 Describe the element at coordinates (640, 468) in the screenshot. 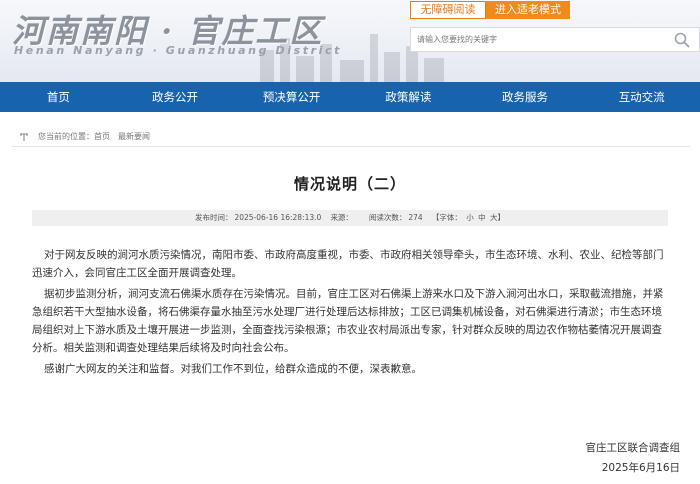

I see `signature-date: 2025年6月16日` at that location.